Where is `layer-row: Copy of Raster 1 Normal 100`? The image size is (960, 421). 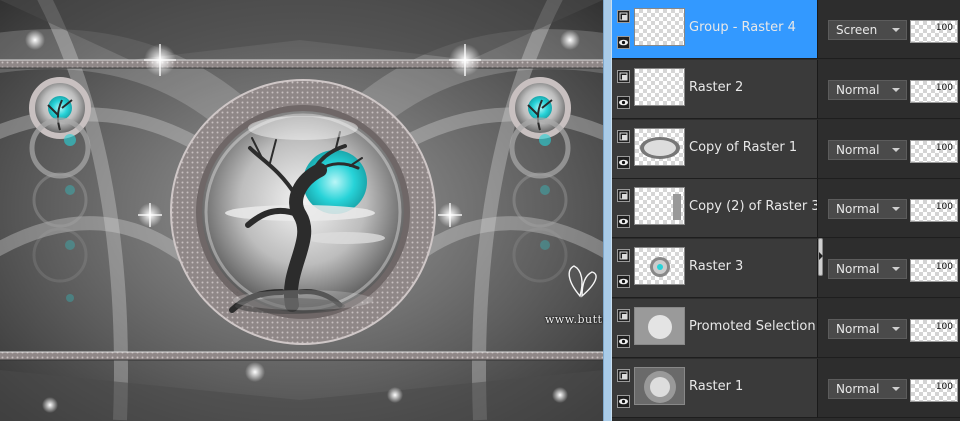 layer-row: Copy of Raster 1 Normal 100 is located at coordinates (786, 149).